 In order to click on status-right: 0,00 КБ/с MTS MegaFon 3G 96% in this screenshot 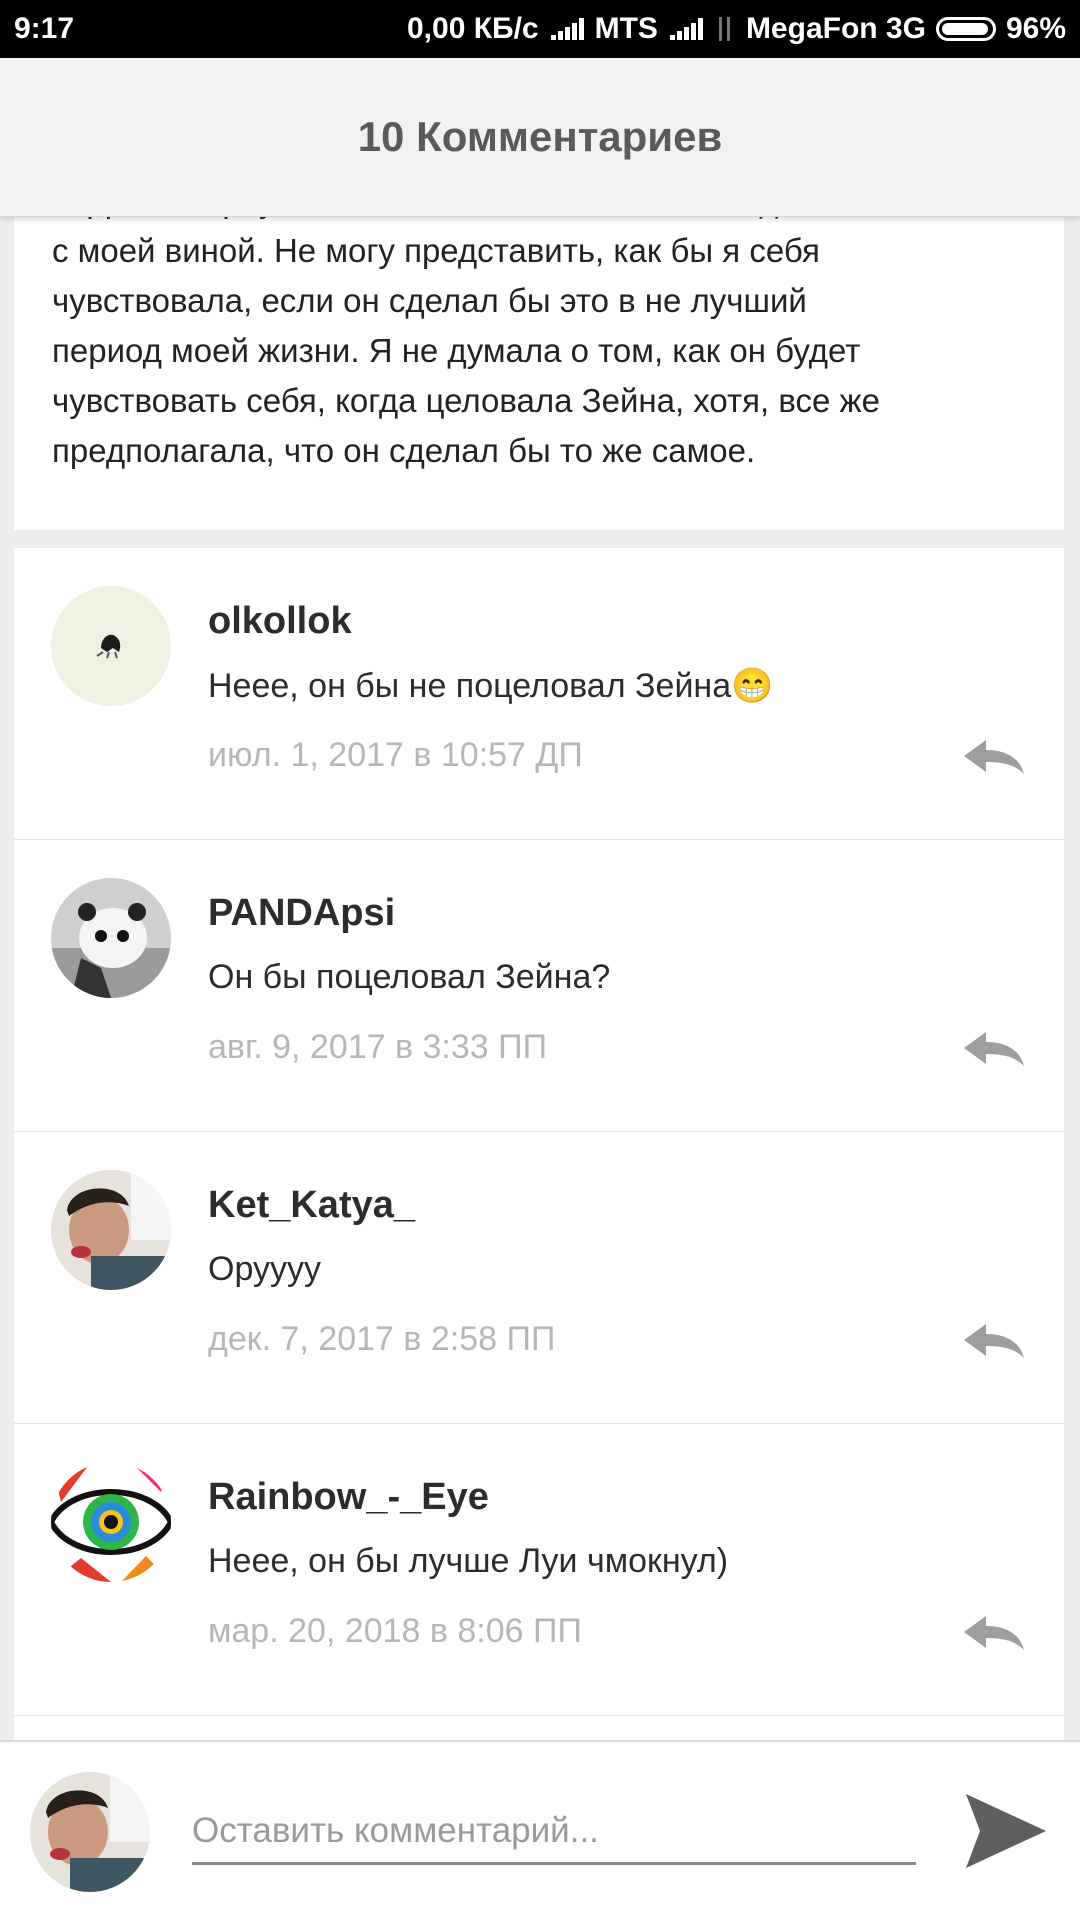, I will do `click(736, 29)`.